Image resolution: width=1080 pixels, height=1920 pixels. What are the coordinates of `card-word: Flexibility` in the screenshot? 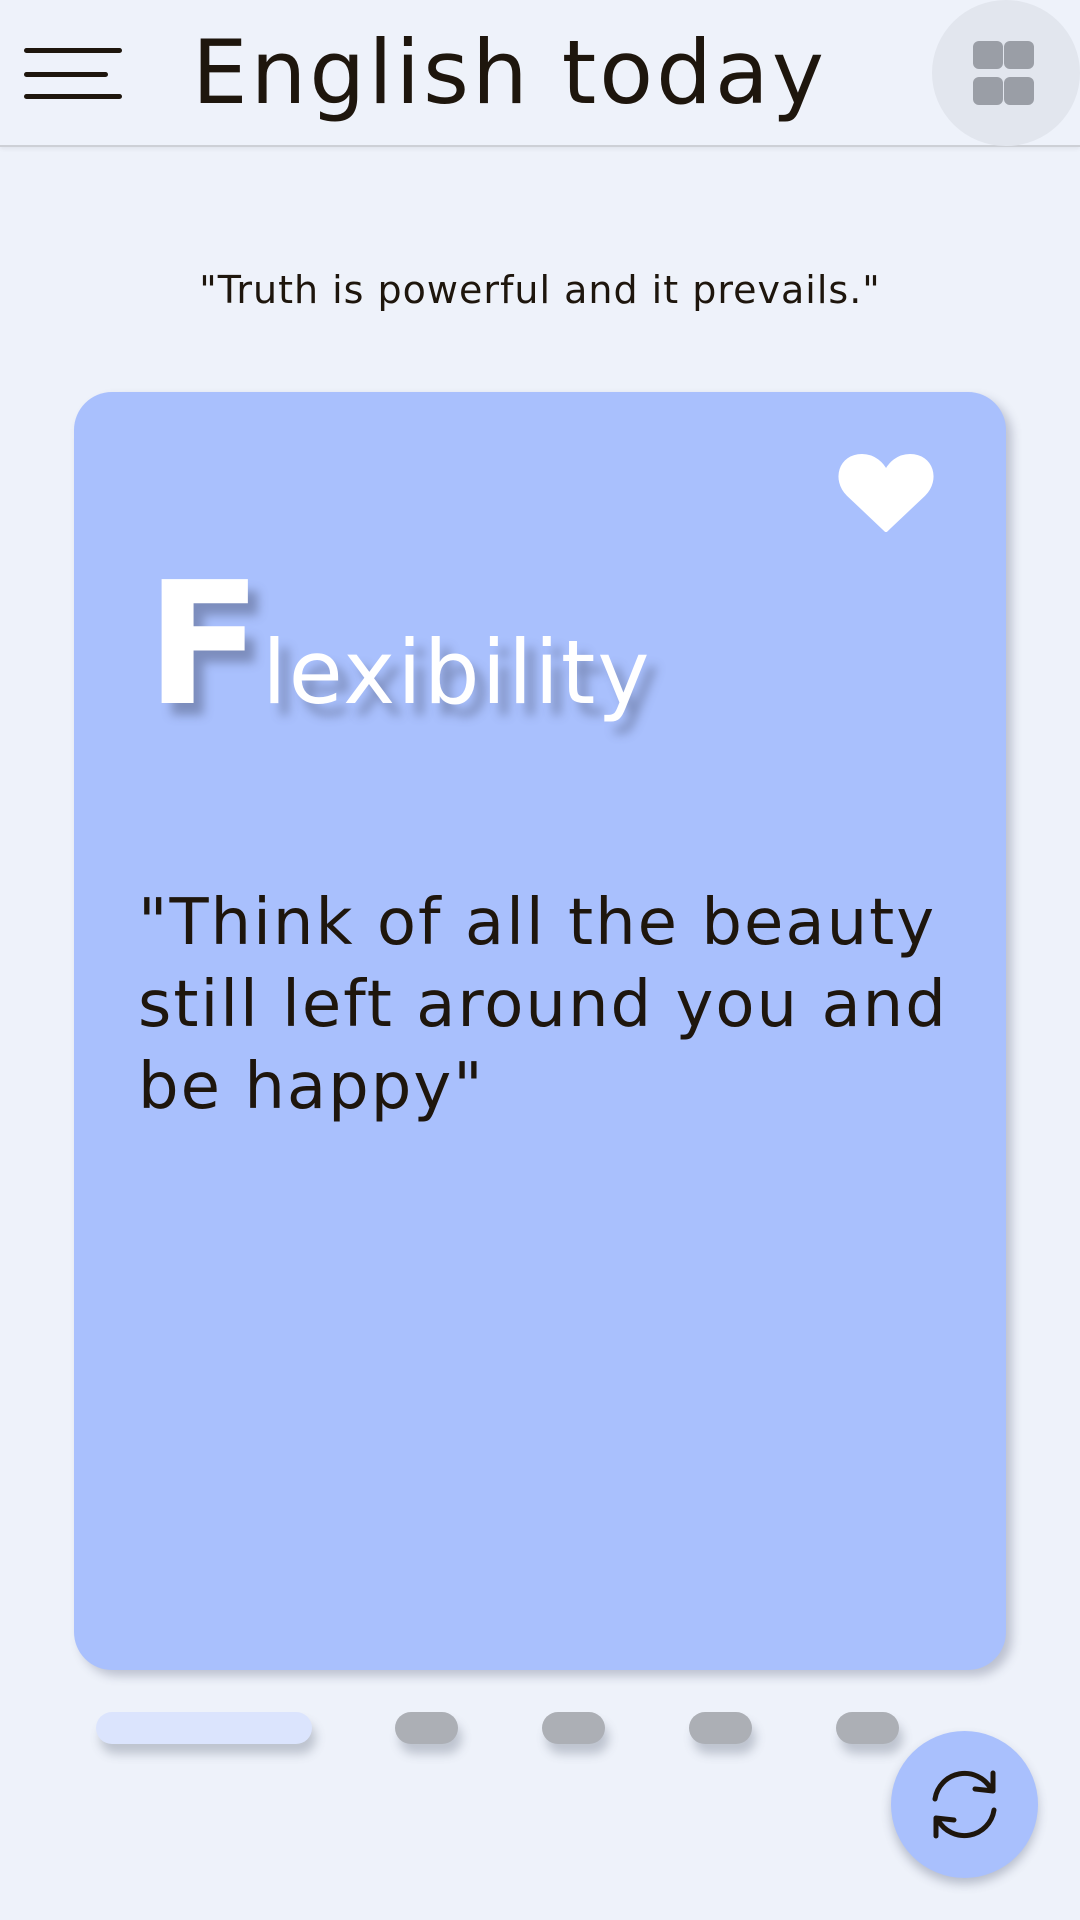 It's located at (399, 645).